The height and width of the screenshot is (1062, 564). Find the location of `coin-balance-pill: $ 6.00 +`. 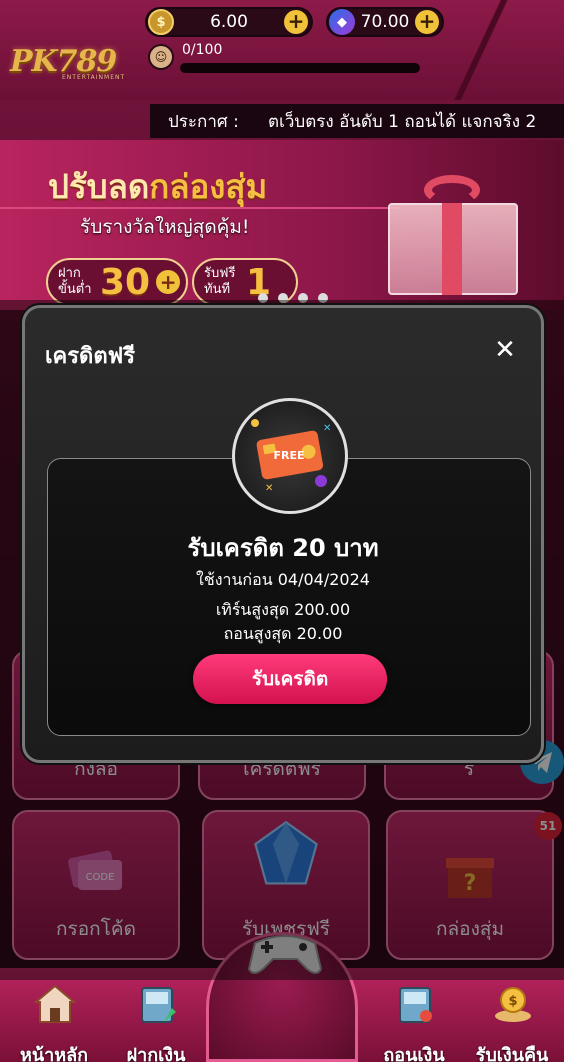

coin-balance-pill: $ 6.00 + is located at coordinates (229, 22).